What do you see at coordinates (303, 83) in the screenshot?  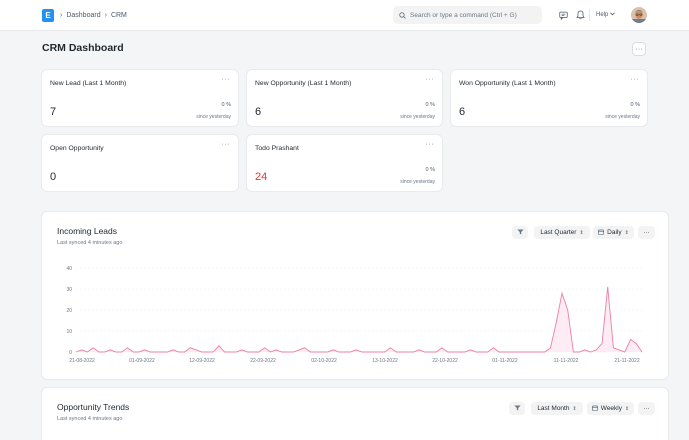 I see `card-title: New Opportunity (Last 1 Month)` at bounding box center [303, 83].